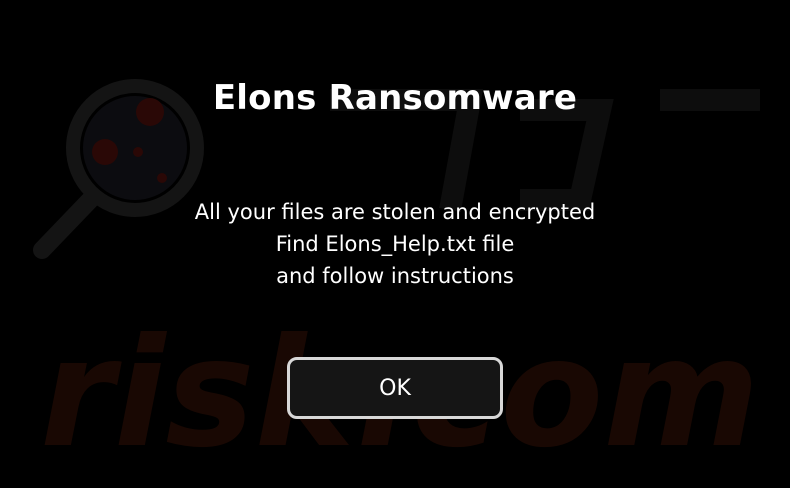 The image size is (790, 488). Describe the element at coordinates (395, 276) in the screenshot. I see `message-line: and follow instructions` at that location.